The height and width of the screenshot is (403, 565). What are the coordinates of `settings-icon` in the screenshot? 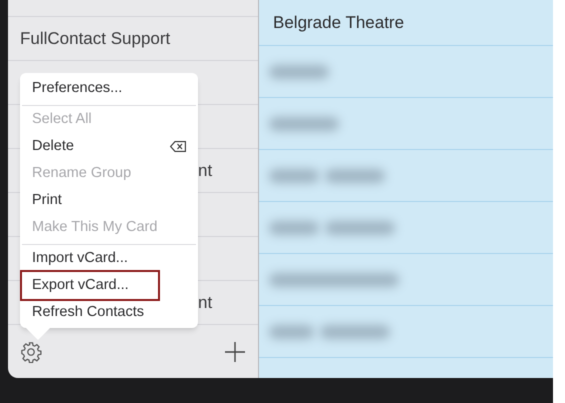 It's located at (31, 352).